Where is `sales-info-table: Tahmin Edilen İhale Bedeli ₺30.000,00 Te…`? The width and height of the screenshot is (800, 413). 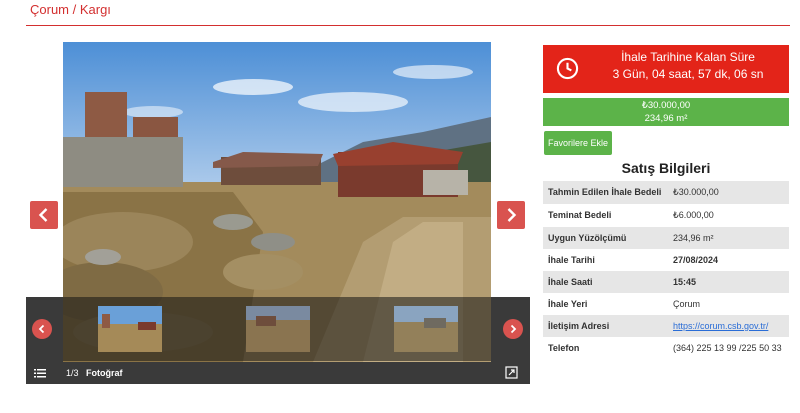 sales-info-table: Tahmin Edilen İhale Bedeli ₺30.000,00 Te… is located at coordinates (666, 270).